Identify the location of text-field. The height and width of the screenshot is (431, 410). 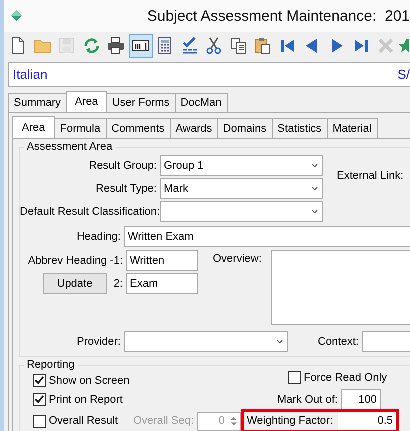
(386, 341).